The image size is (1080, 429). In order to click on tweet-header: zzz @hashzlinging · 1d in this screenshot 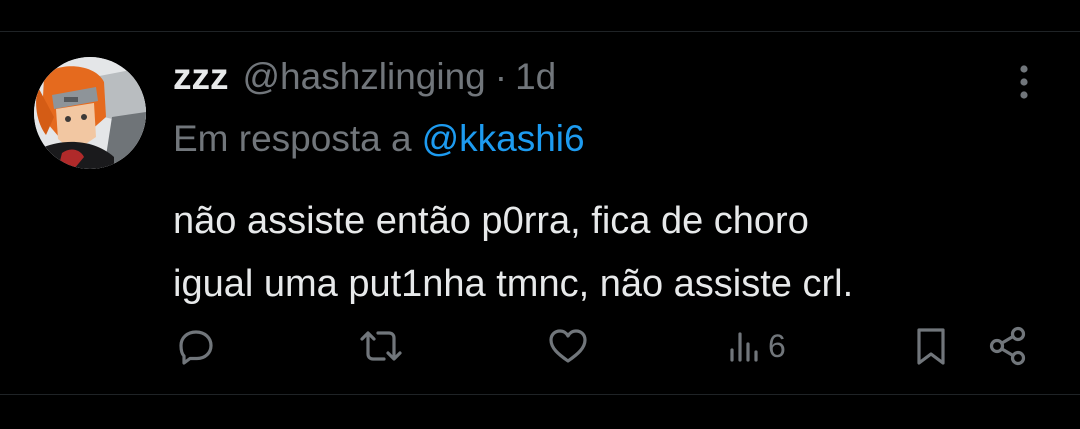, I will do `click(364, 80)`.